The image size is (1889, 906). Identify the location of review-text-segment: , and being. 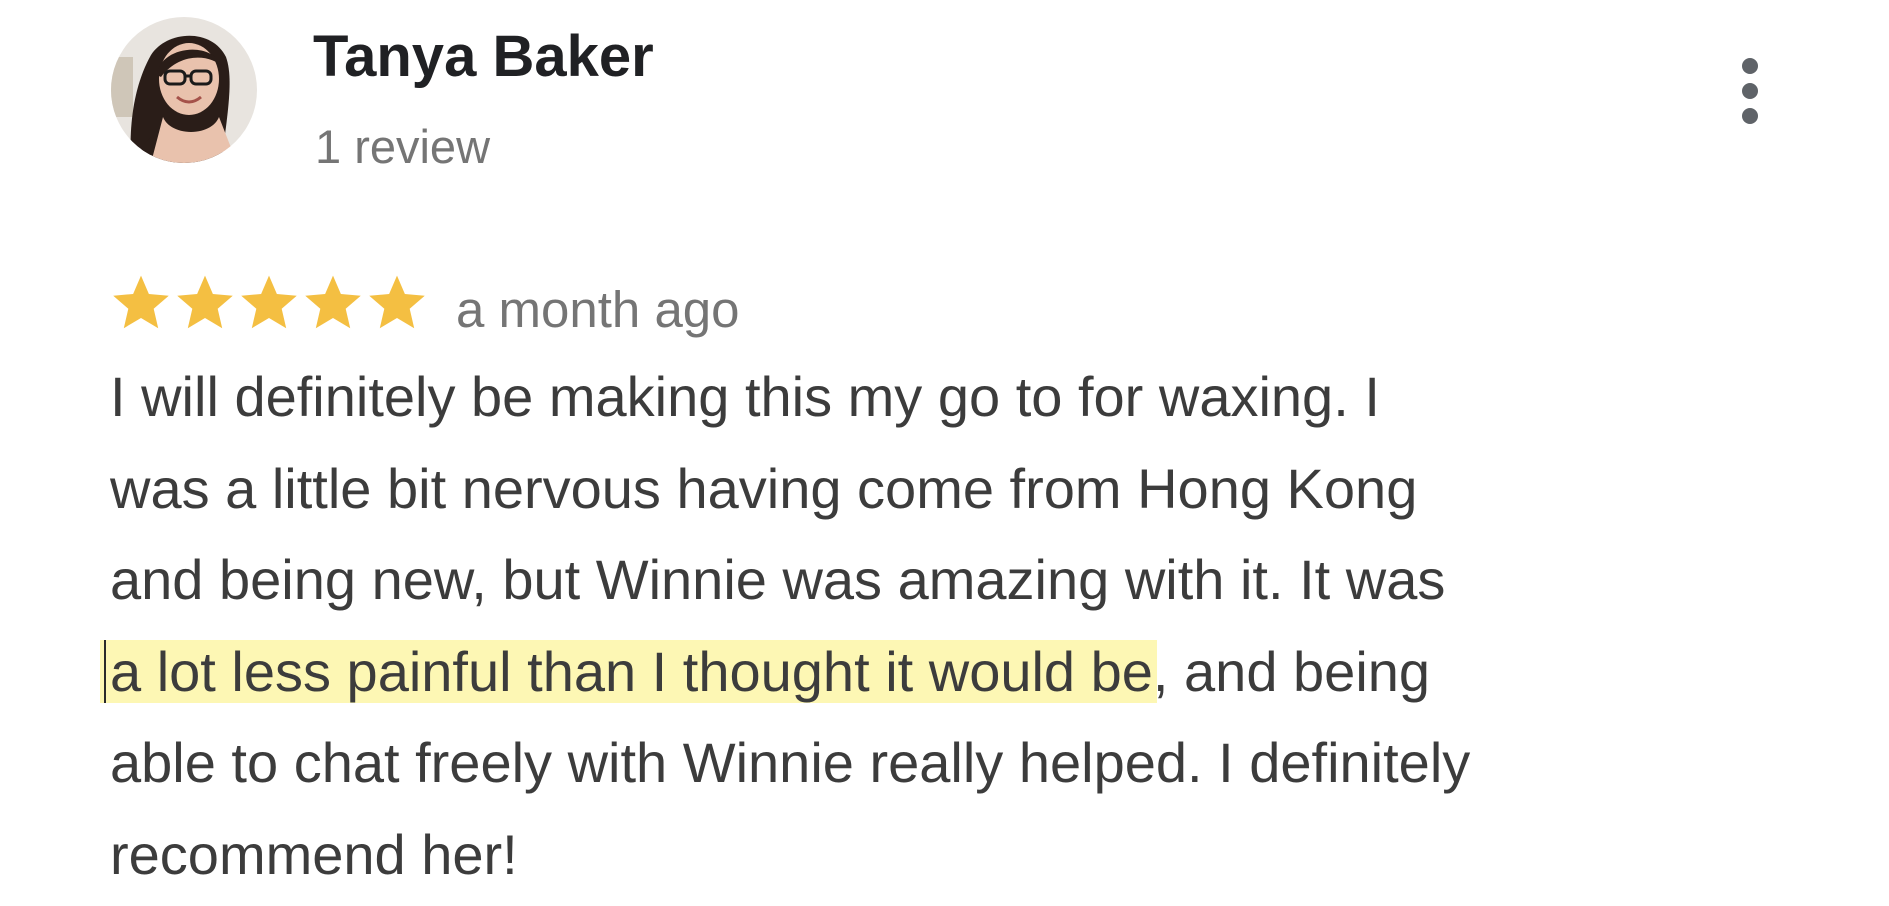
(1291, 671).